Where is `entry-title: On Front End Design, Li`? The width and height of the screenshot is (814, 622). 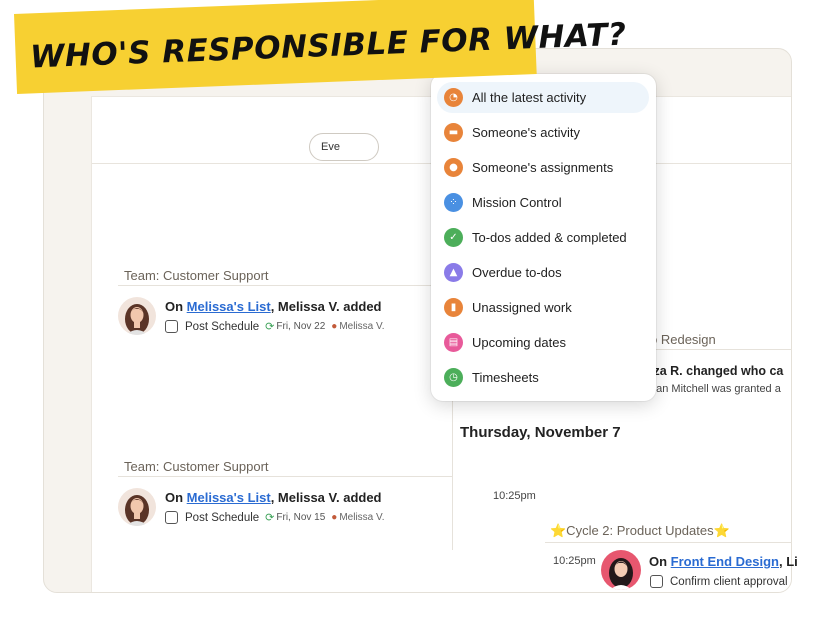 entry-title: On Front End Design, Li is located at coordinates (723, 561).